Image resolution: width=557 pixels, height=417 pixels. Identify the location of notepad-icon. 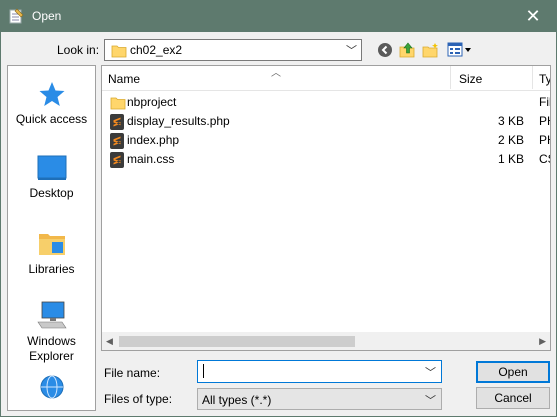
(16, 16).